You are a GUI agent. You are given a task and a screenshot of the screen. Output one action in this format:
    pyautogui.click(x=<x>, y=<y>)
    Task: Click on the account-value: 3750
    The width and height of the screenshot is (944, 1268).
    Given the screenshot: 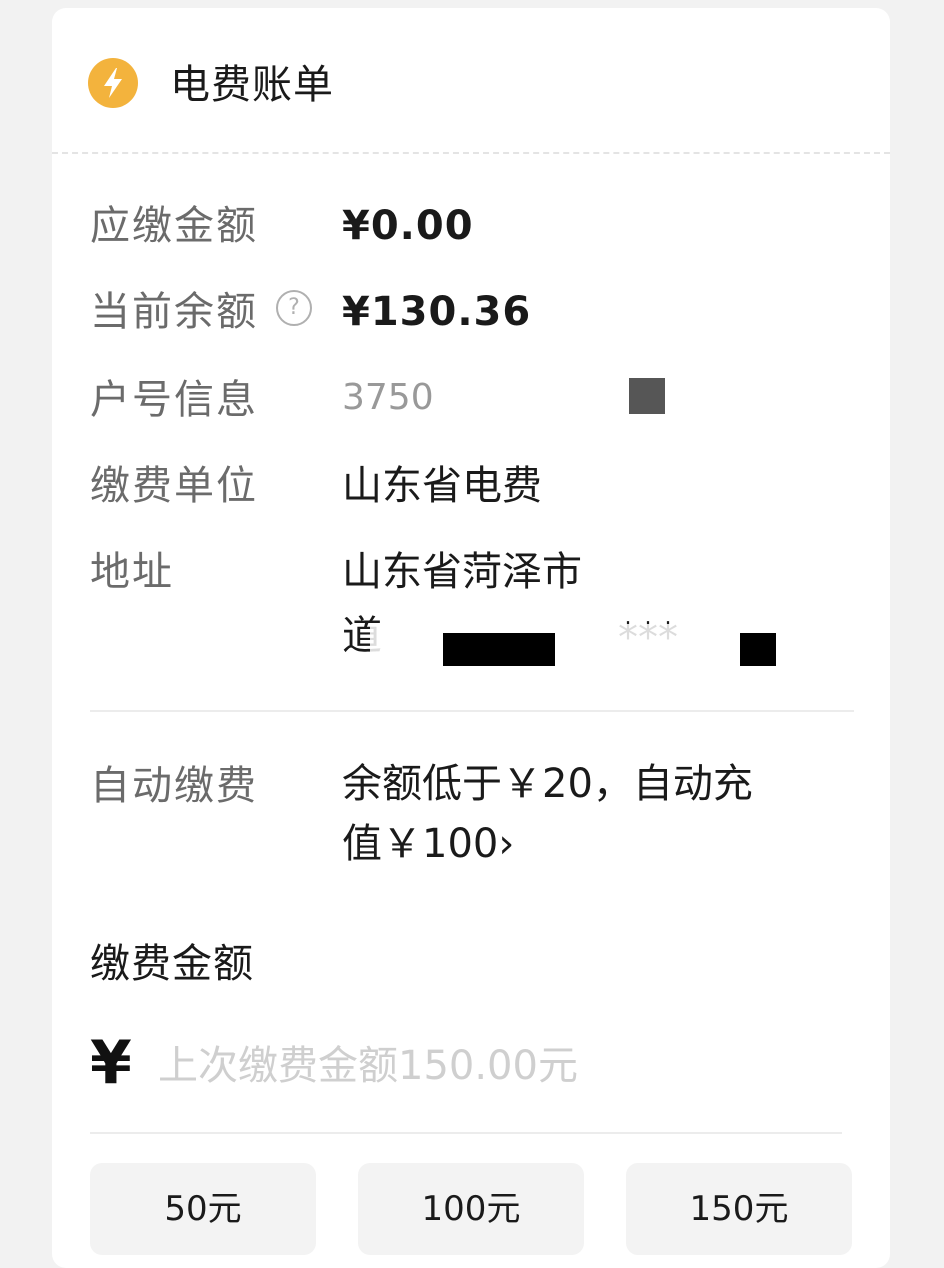 What is the action you would take?
    pyautogui.click(x=388, y=397)
    